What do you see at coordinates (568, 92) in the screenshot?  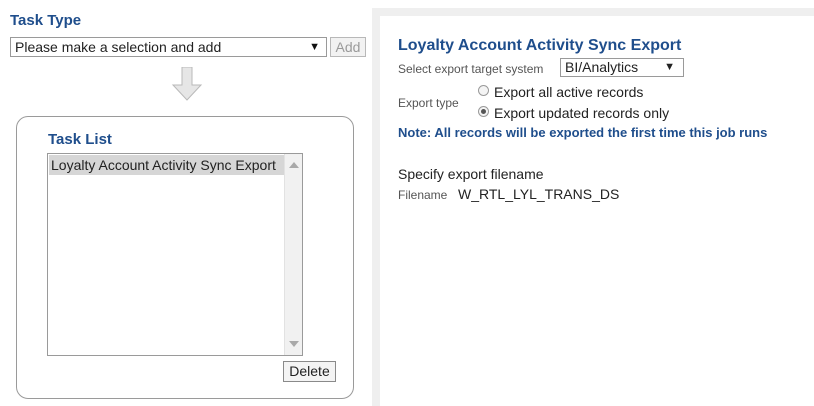 I see `radio-export-all-label: Export all active records` at bounding box center [568, 92].